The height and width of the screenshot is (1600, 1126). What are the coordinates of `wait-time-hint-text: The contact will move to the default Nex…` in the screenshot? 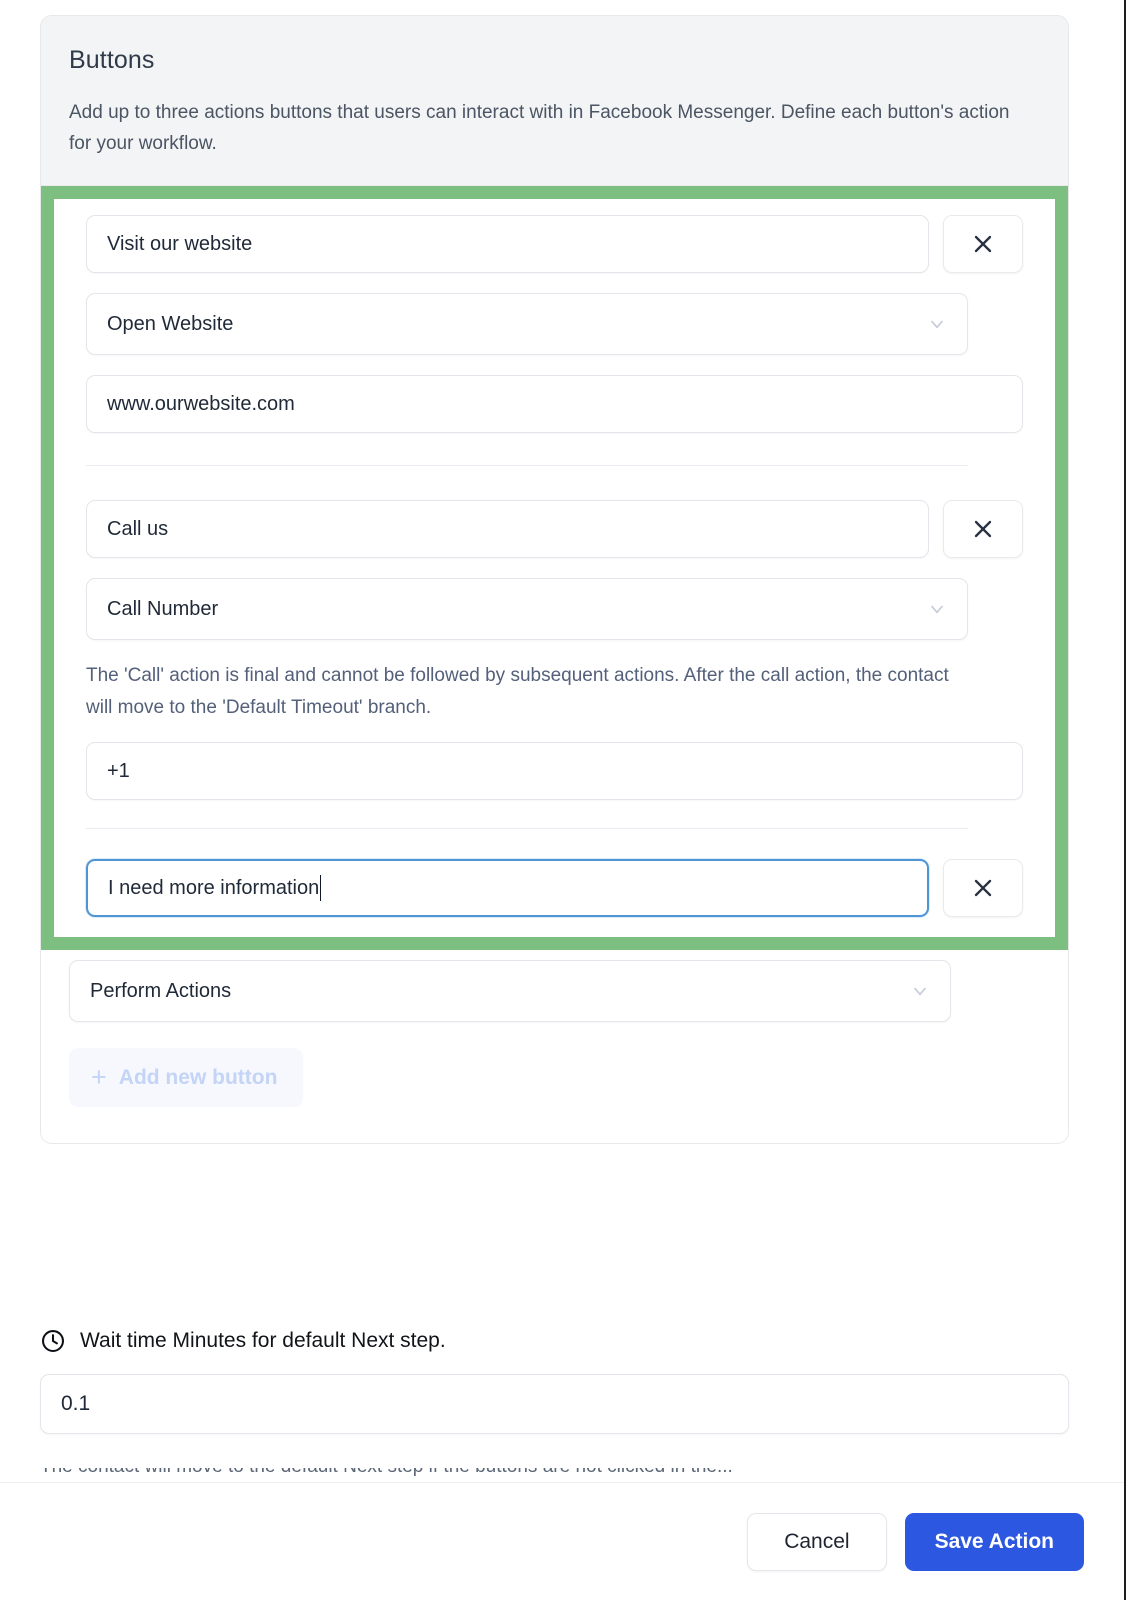 It's located at (554, 1475).